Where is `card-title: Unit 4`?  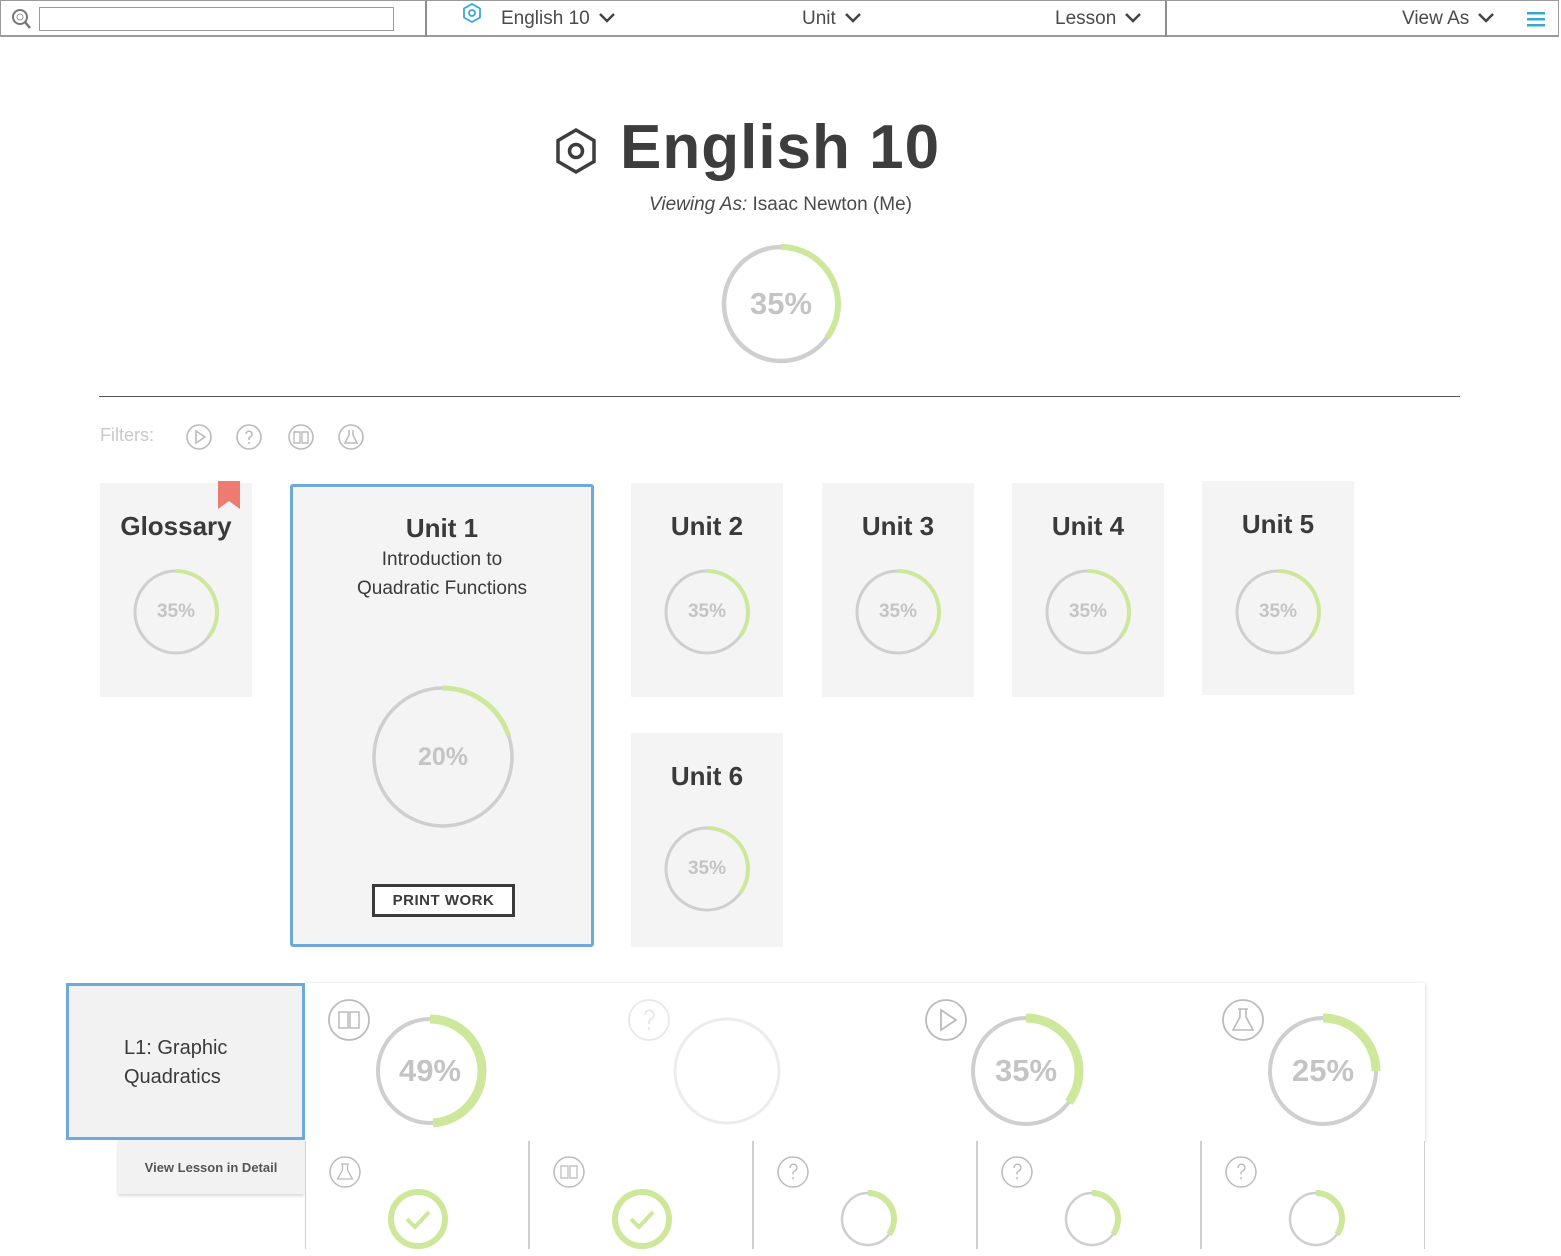
card-title: Unit 4 is located at coordinates (1088, 526).